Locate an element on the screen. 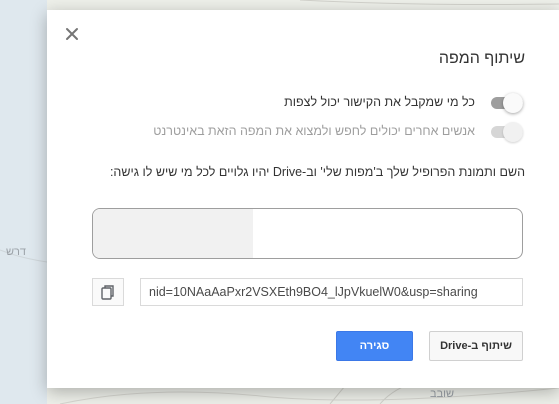  close-icon is located at coordinates (72, 34).